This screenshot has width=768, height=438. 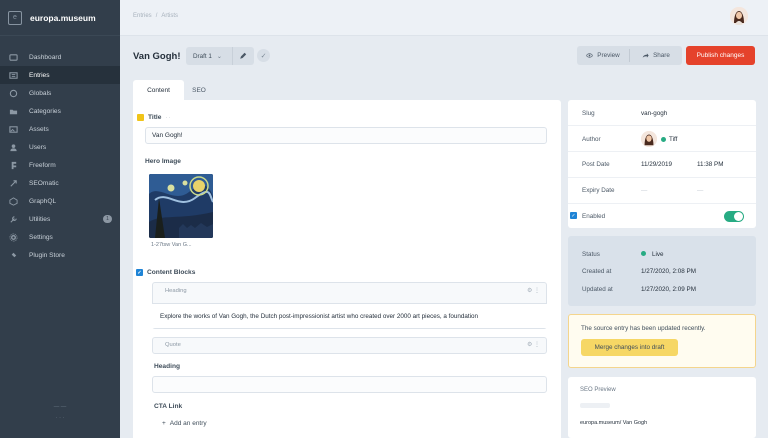 What do you see at coordinates (232, 56) in the screenshot?
I see `draft-divider` at bounding box center [232, 56].